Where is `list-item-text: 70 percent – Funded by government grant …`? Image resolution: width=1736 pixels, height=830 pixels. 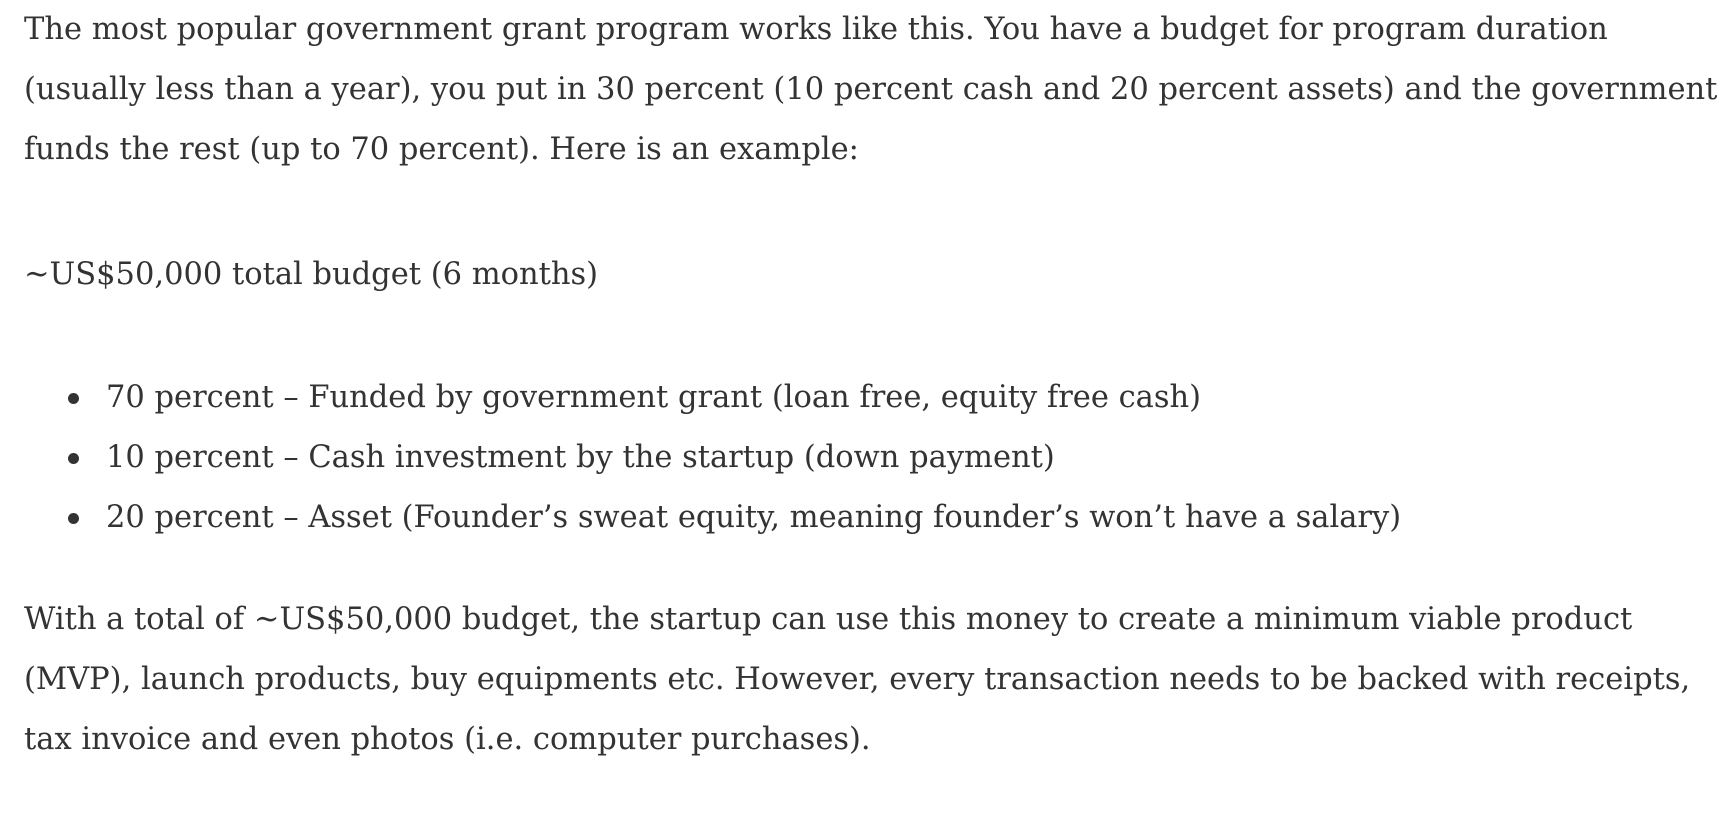 list-item-text: 70 percent – Funded by government grant … is located at coordinates (654, 397).